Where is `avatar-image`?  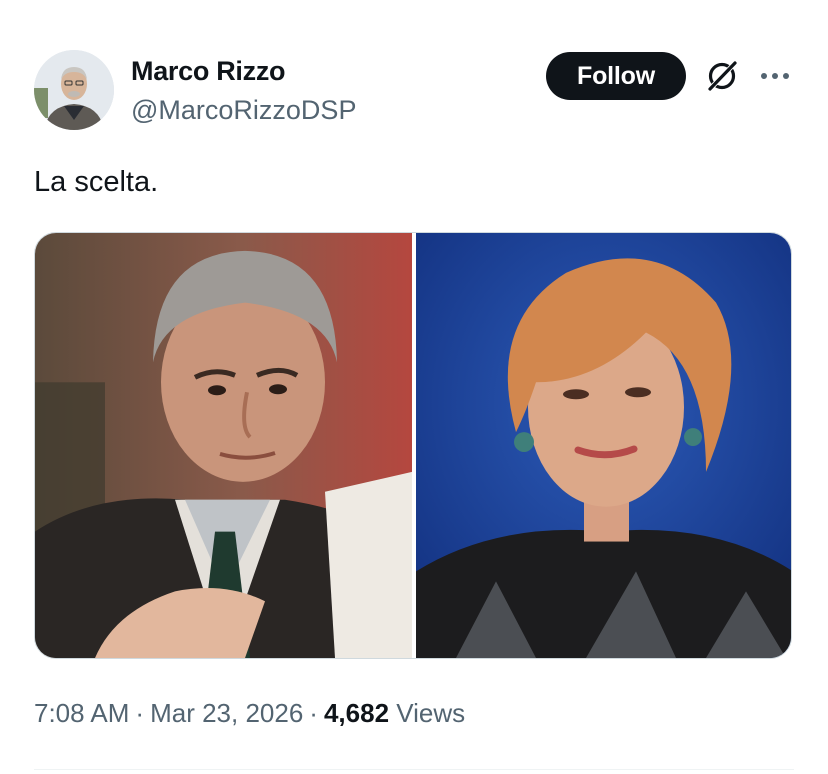 avatar-image is located at coordinates (74, 90).